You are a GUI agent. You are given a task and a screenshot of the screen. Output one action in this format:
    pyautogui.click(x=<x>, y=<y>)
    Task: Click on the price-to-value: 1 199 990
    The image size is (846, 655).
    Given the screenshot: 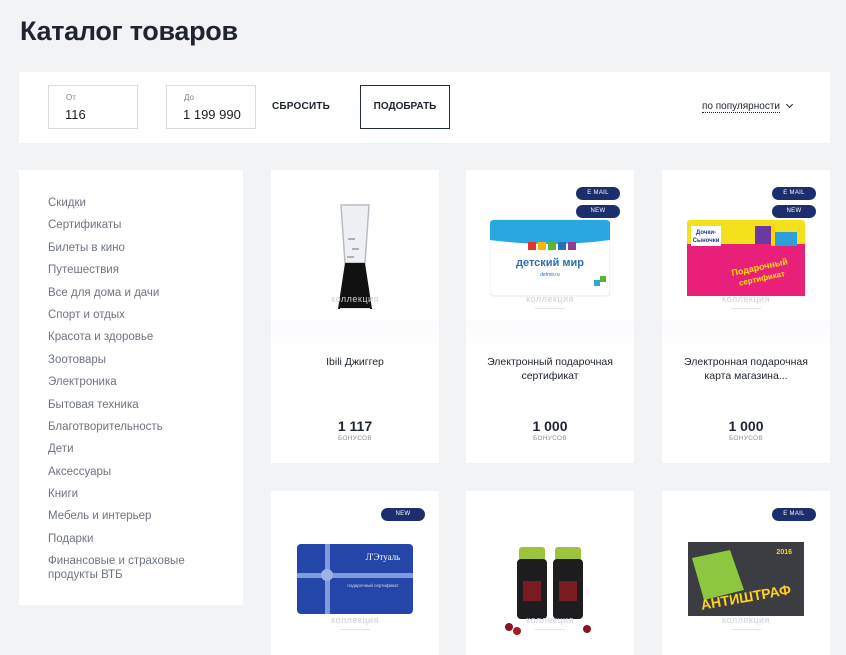 What is the action you would take?
    pyautogui.click(x=212, y=114)
    